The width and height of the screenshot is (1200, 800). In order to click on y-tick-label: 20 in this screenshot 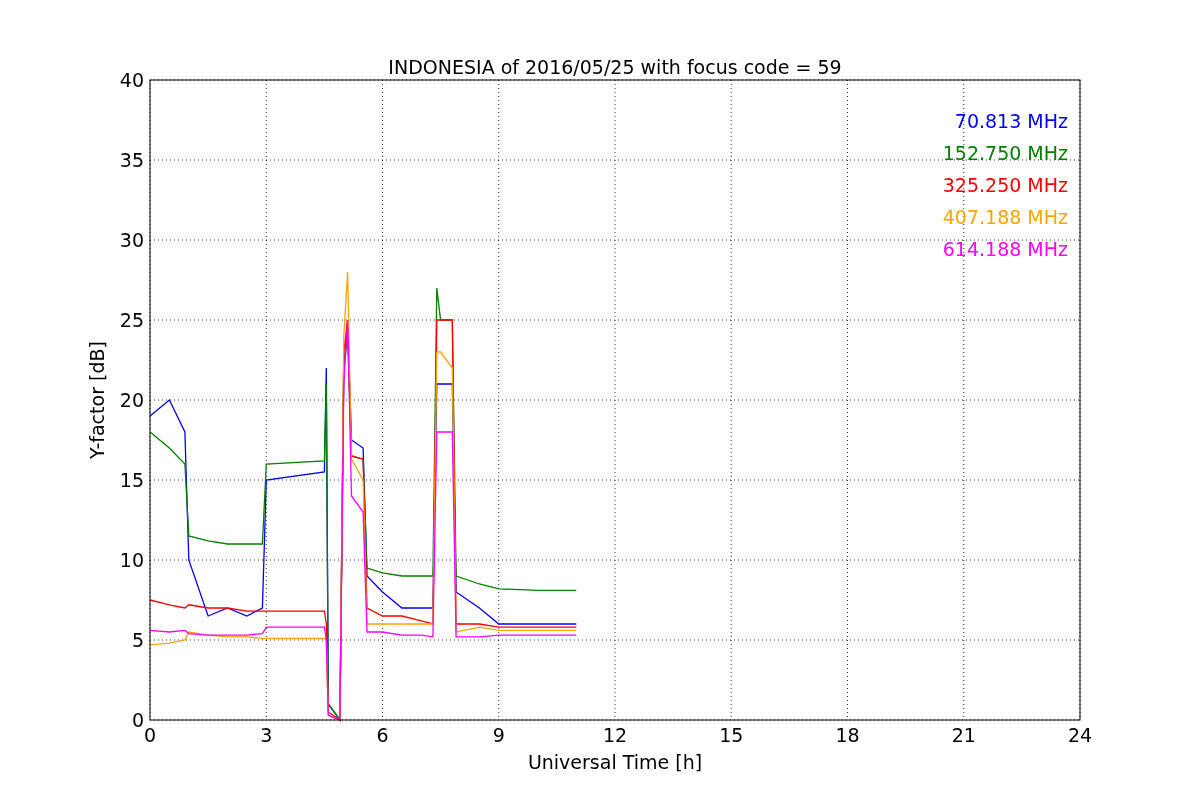, I will do `click(131, 400)`.